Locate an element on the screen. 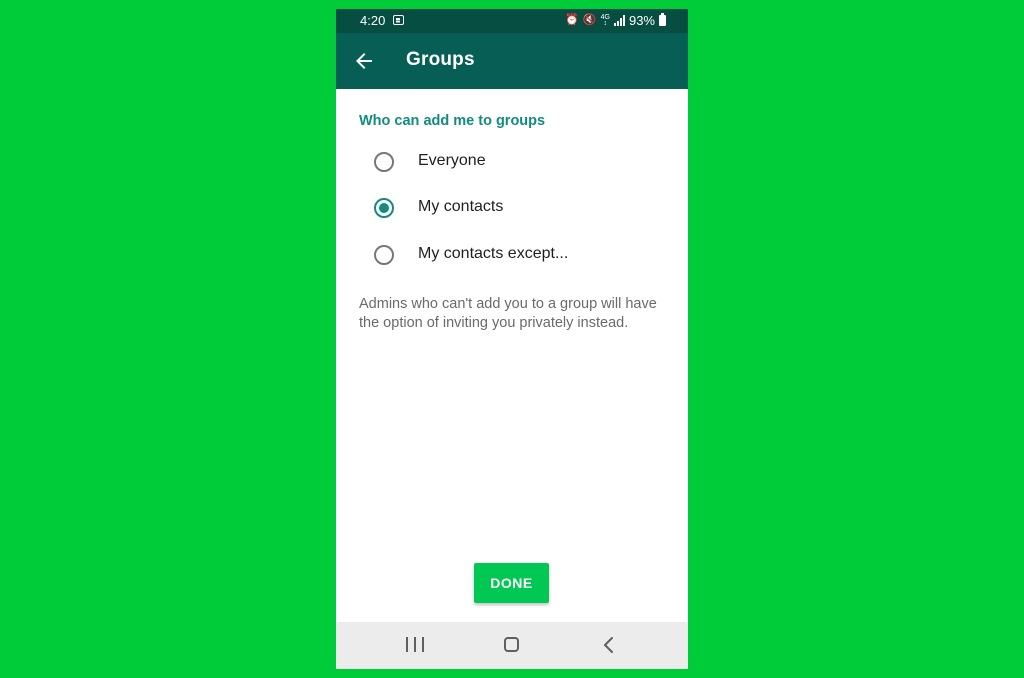  back-button is located at coordinates (364, 61).